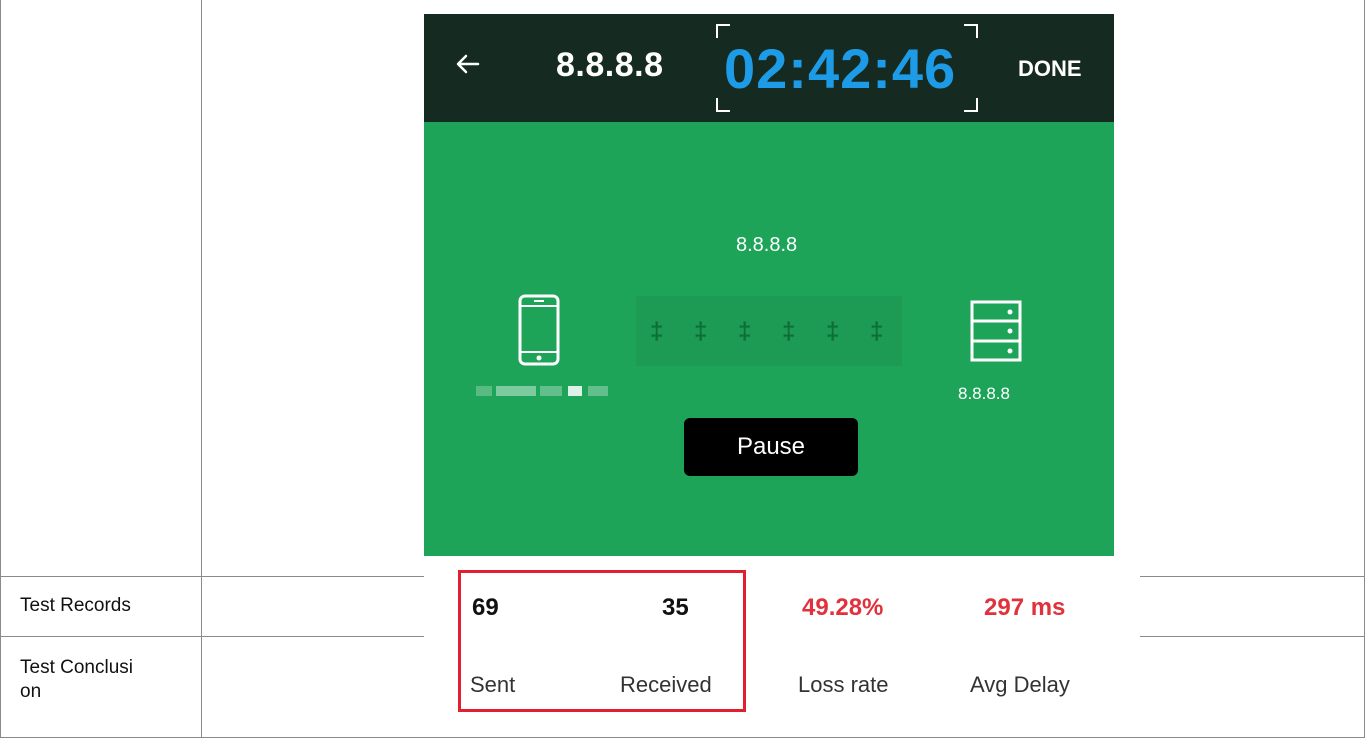  Describe the element at coordinates (1025, 607) in the screenshot. I see `avg-delay-value: 297 ms` at that location.